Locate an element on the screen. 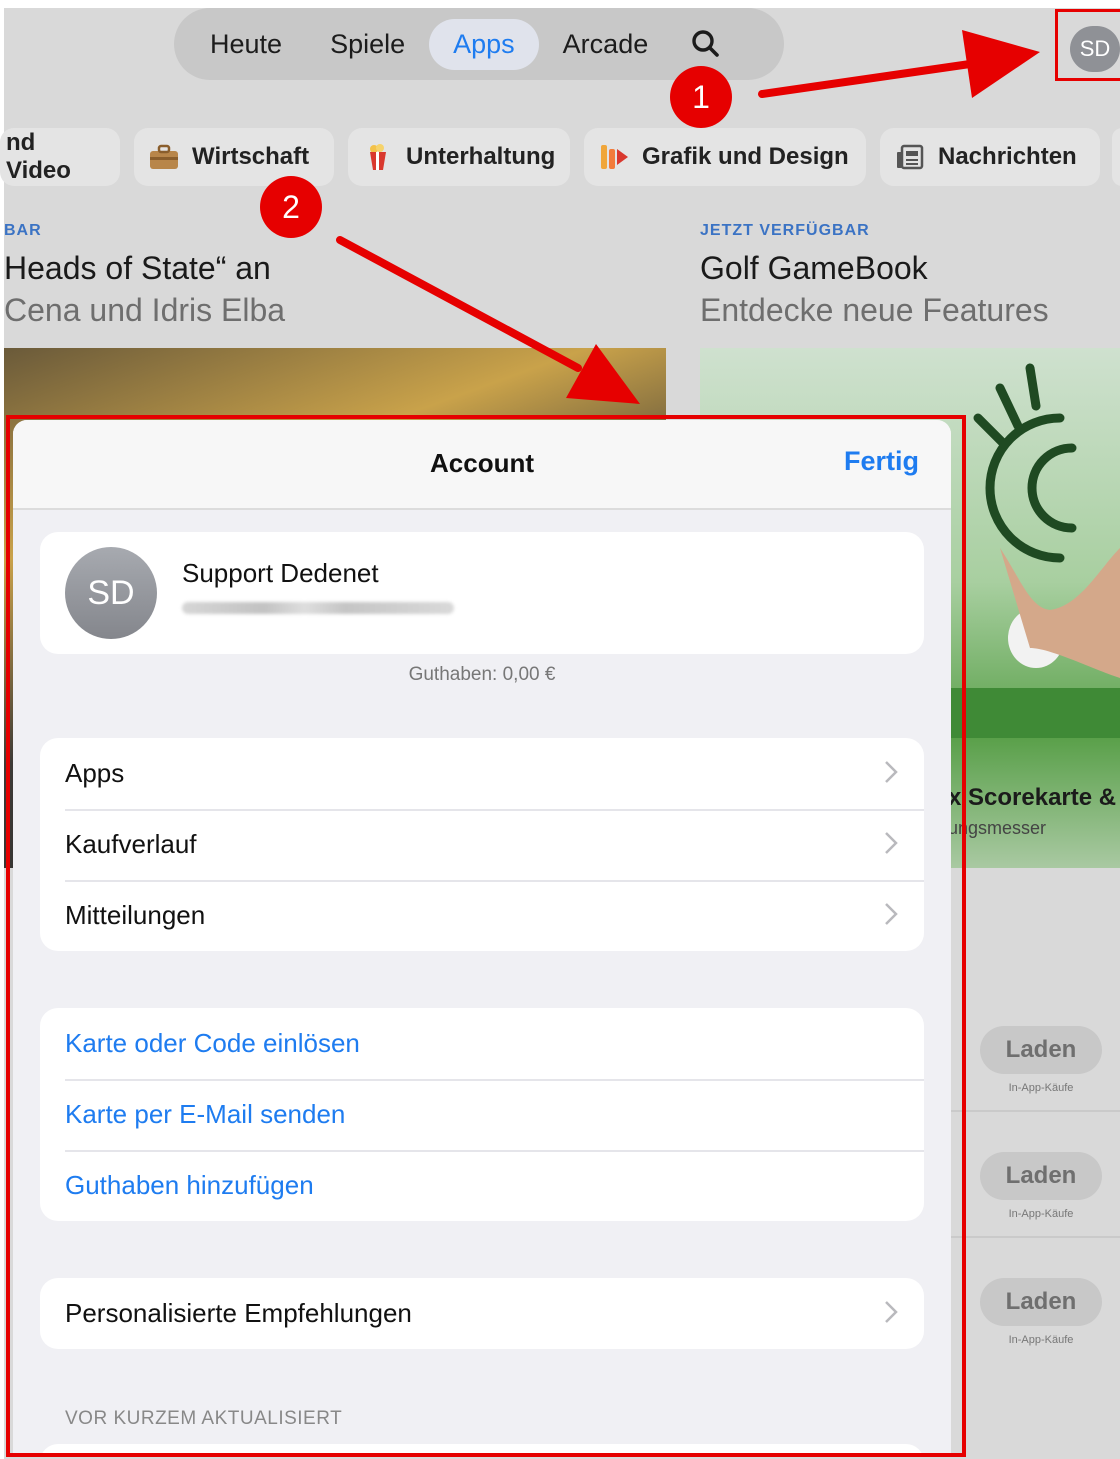 The height and width of the screenshot is (1459, 1120). step-marker-1: 1 is located at coordinates (701, 97).